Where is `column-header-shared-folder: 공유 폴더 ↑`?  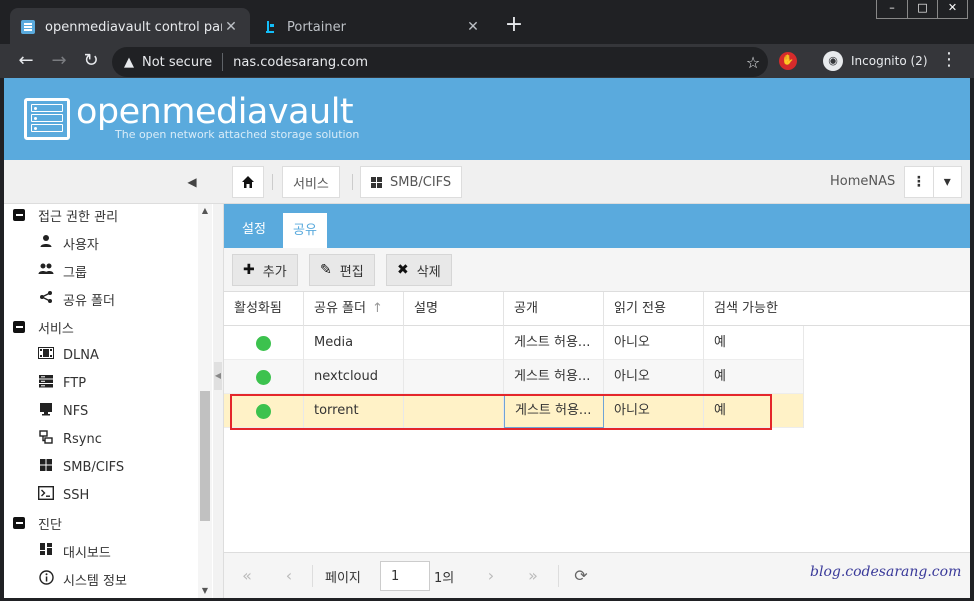 column-header-shared-folder: 공유 폴더 ↑ is located at coordinates (354, 309).